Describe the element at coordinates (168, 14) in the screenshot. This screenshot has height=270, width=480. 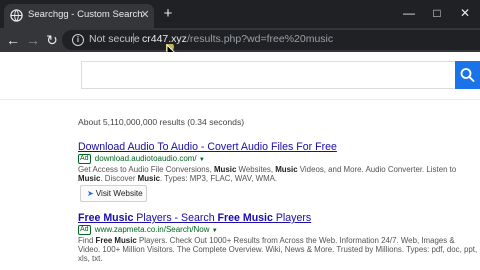
I see `new-tab-button: +` at that location.